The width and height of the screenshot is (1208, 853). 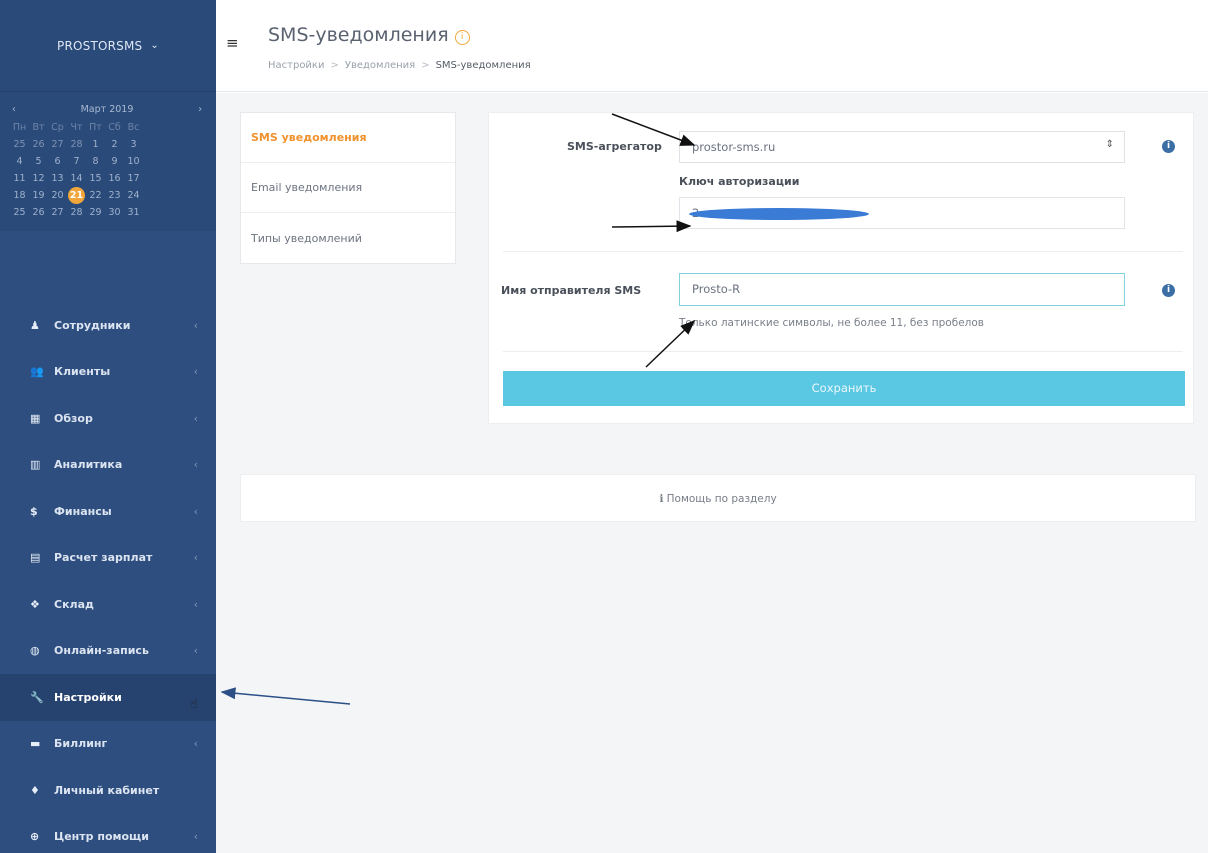 What do you see at coordinates (95, 195) in the screenshot?
I see `calendar-day: 22` at bounding box center [95, 195].